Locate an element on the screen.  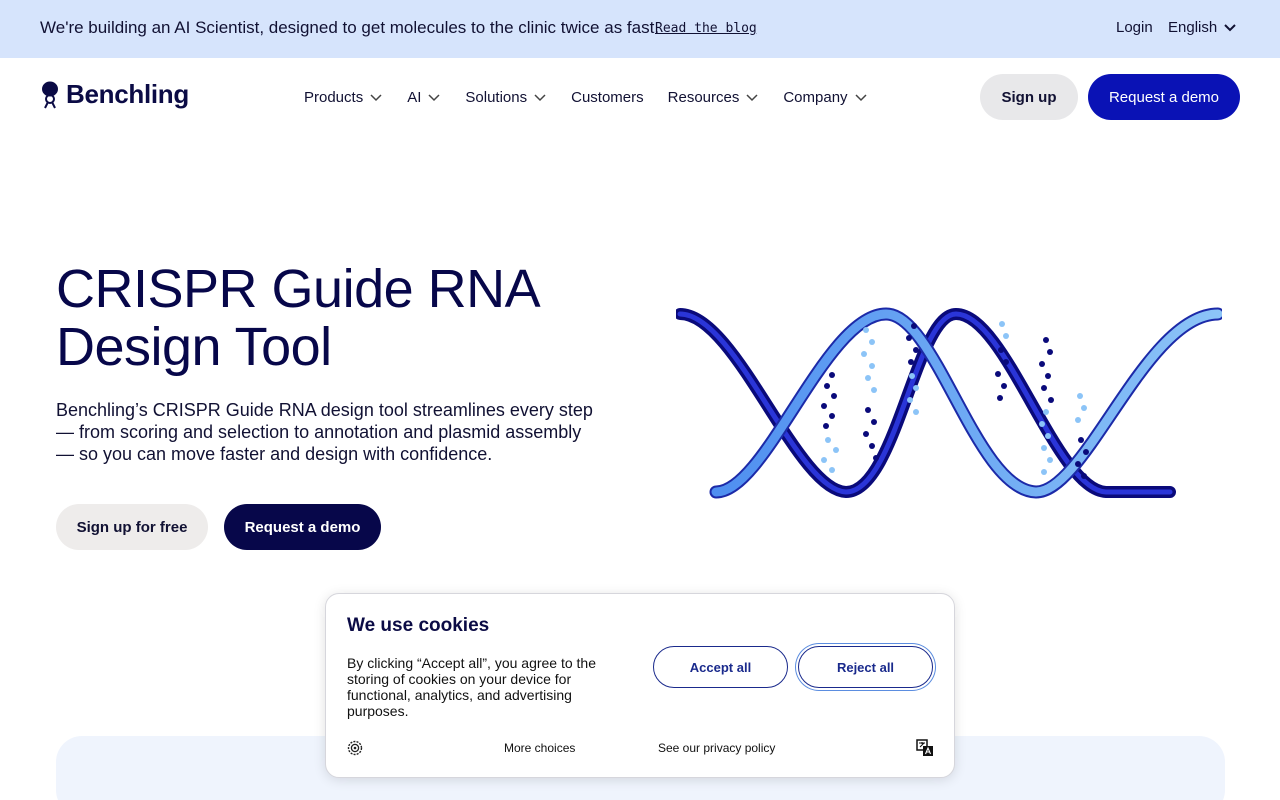
nav-resources: Resources is located at coordinates (714, 97).